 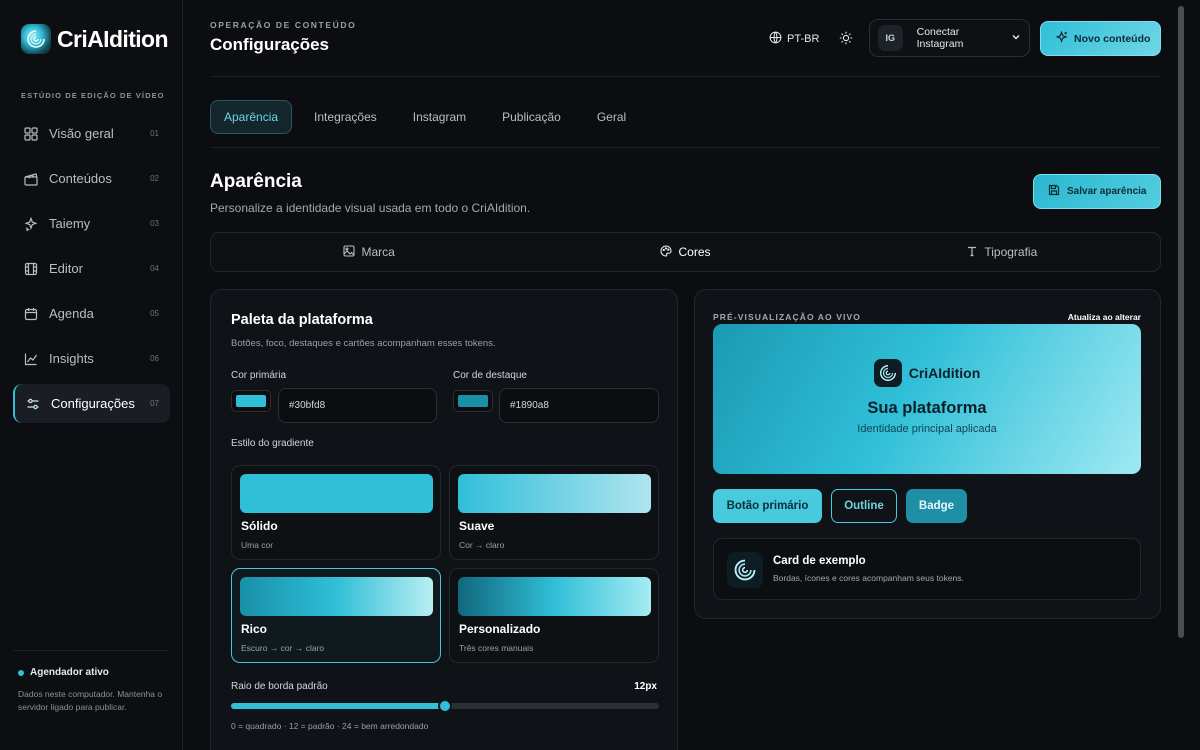 I want to click on sidebar-item-agenda: Agenda 05, so click(x=91, y=313).